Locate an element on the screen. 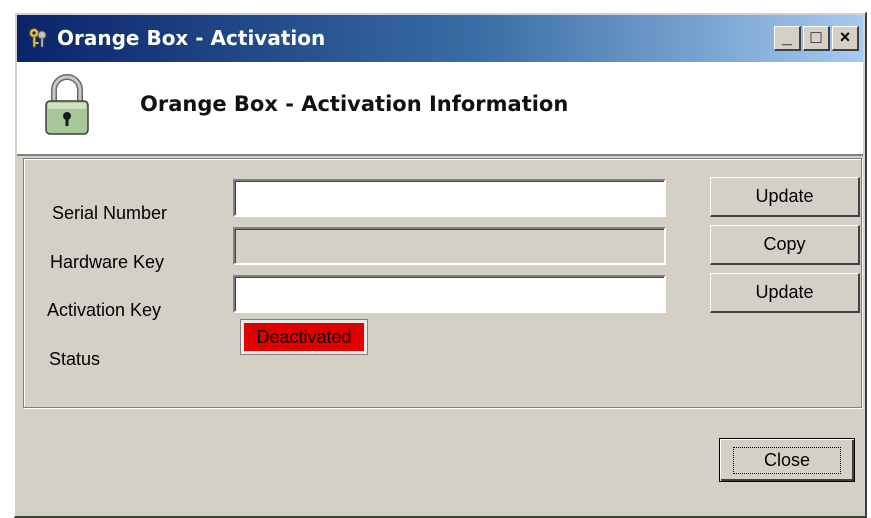 The height and width of the screenshot is (518, 871). close-button-label: Close is located at coordinates (787, 460).